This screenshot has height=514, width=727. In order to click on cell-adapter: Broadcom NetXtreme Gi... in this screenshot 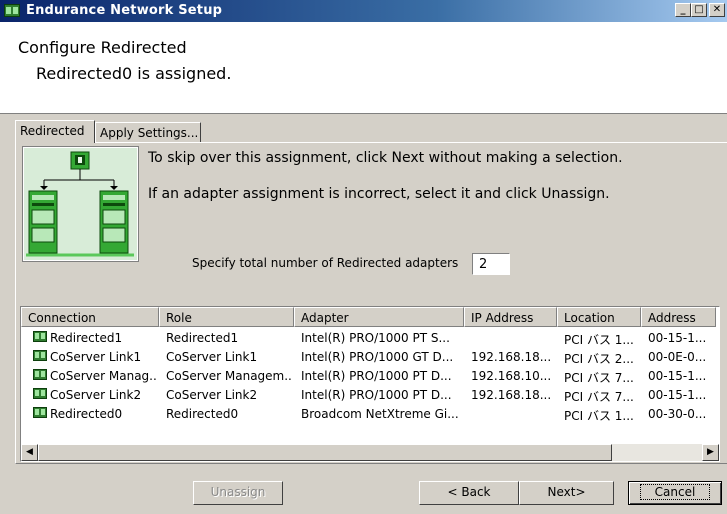, I will do `click(380, 414)`.